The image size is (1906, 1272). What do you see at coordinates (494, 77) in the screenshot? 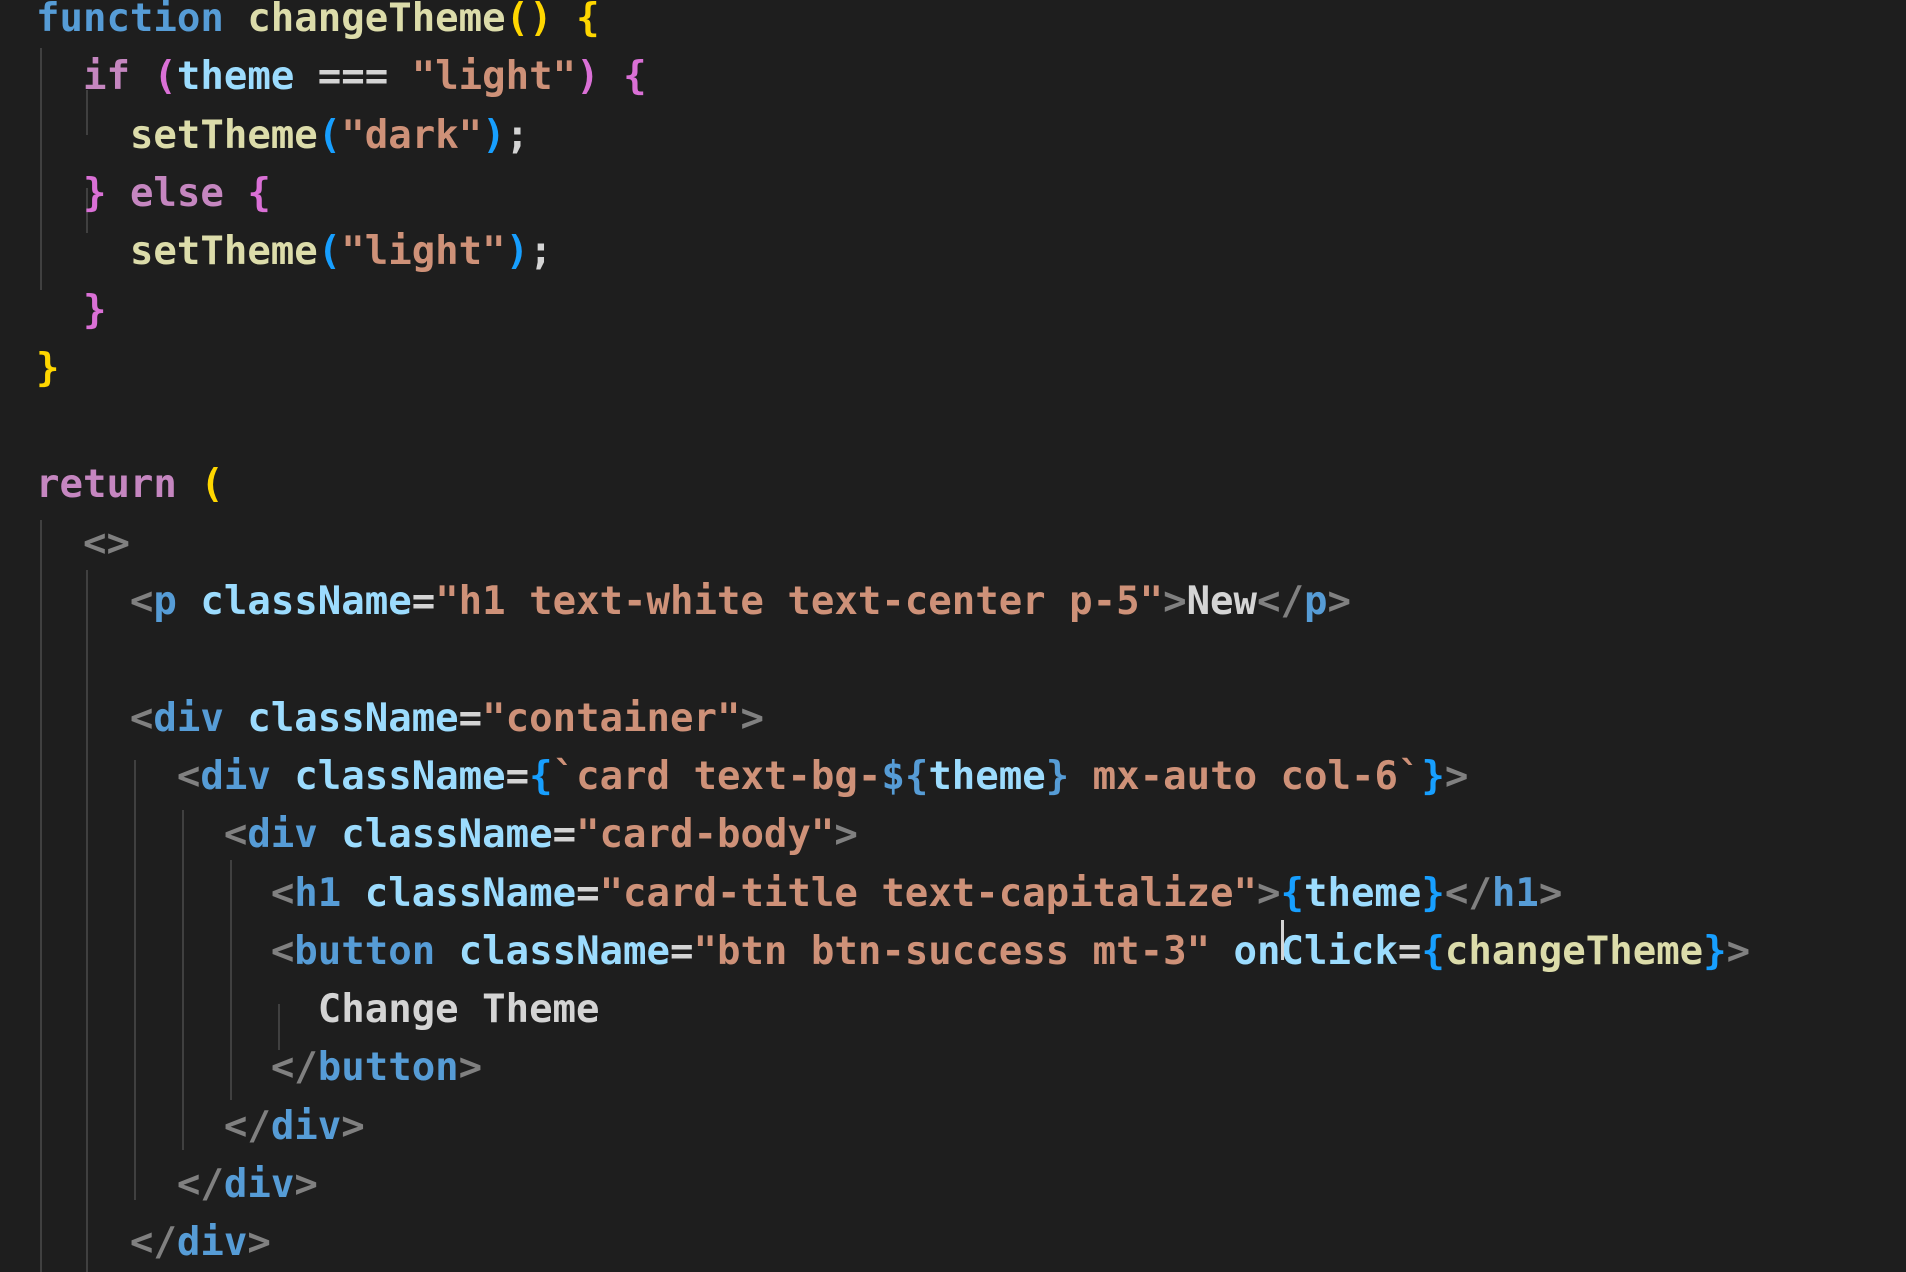
I see `code-token: "light"` at bounding box center [494, 77].